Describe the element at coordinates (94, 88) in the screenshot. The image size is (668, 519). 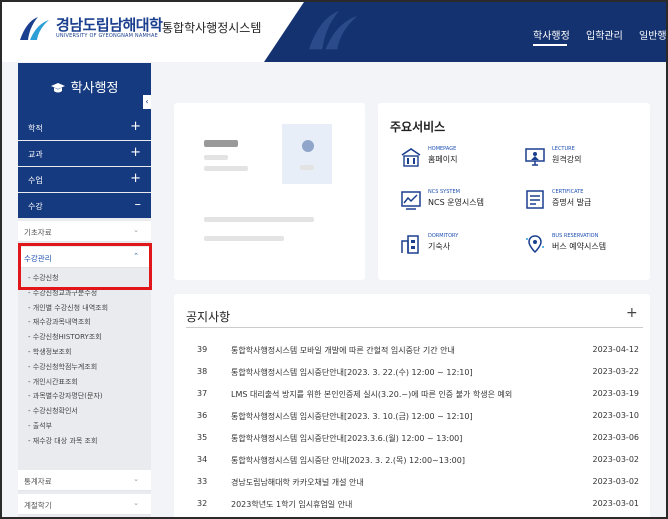
I see `sidebar-title: 학사행정` at that location.